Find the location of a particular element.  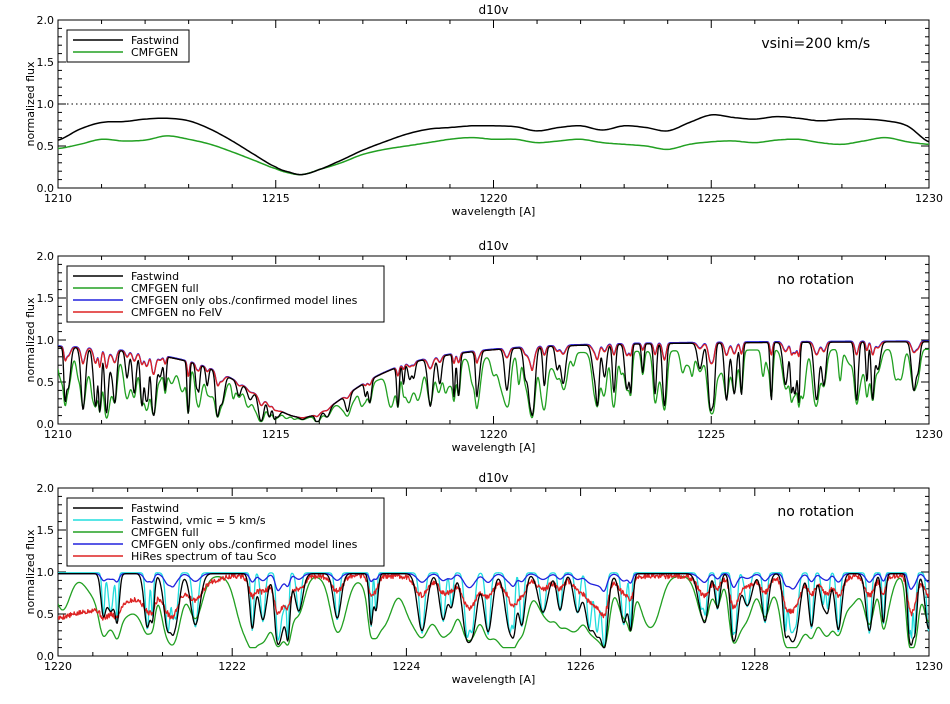

legend-label: HiRes spectrum of tau Sco is located at coordinates (204, 556).